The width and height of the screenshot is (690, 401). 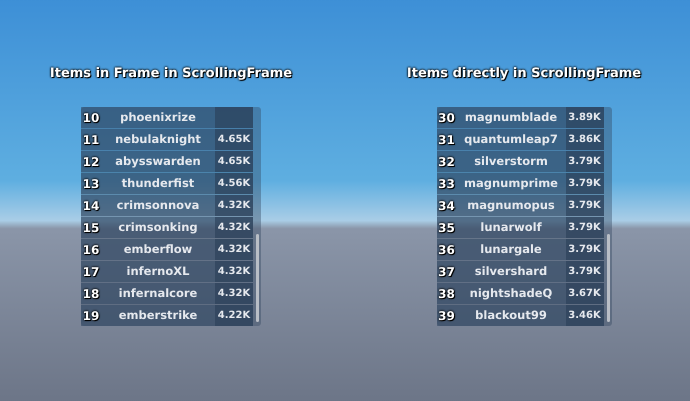 I want to click on player-name: nebulaknight, so click(x=158, y=139).